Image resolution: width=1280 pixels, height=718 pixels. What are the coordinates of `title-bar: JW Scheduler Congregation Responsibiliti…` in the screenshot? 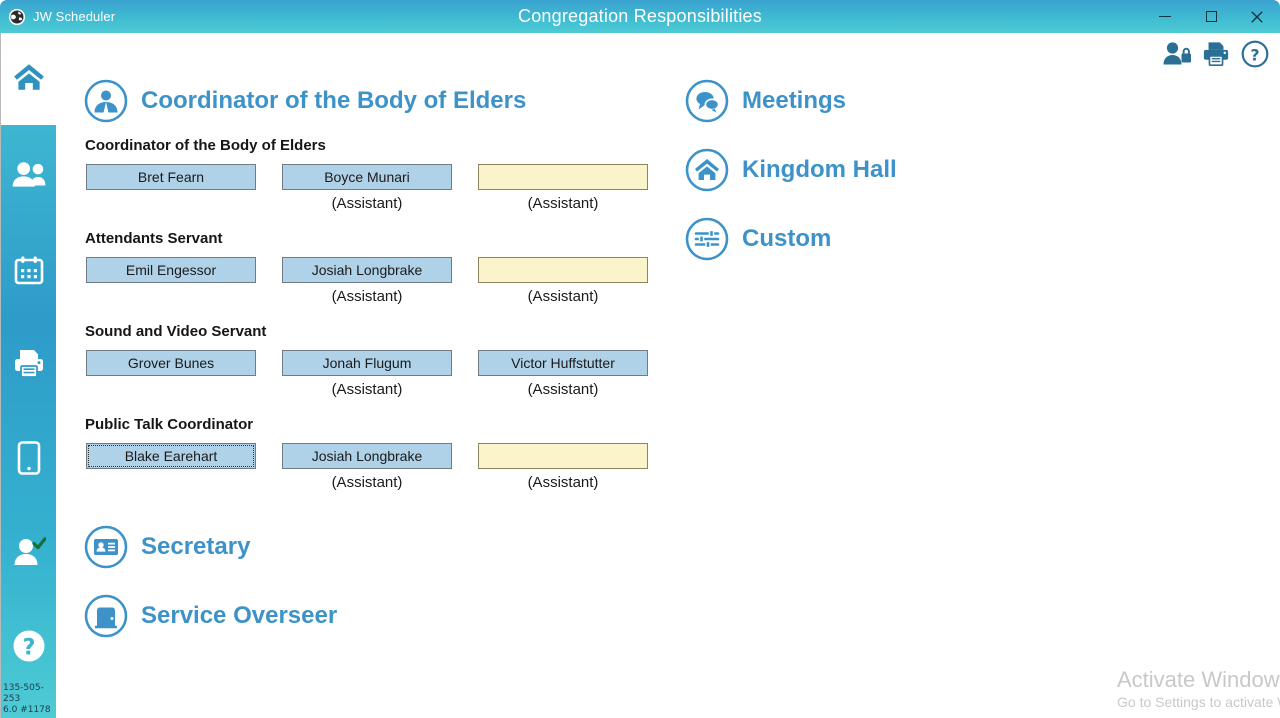 It's located at (640, 16).